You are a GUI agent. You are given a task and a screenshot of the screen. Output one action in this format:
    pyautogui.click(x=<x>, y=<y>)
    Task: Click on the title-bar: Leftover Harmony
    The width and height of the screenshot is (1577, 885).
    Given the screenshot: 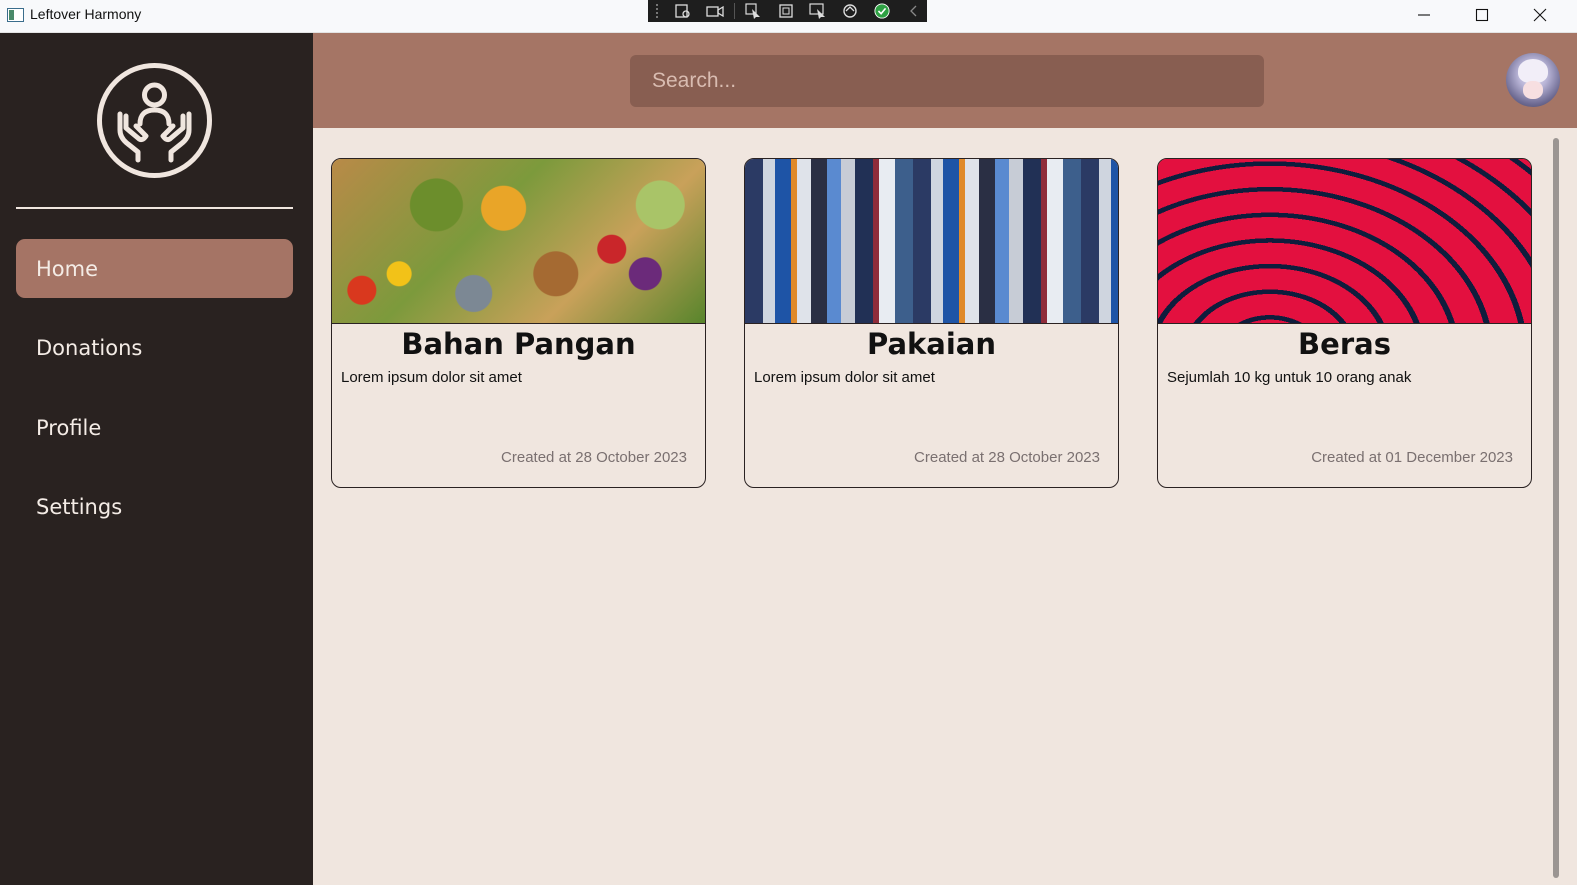 What is the action you would take?
    pyautogui.click(x=788, y=16)
    